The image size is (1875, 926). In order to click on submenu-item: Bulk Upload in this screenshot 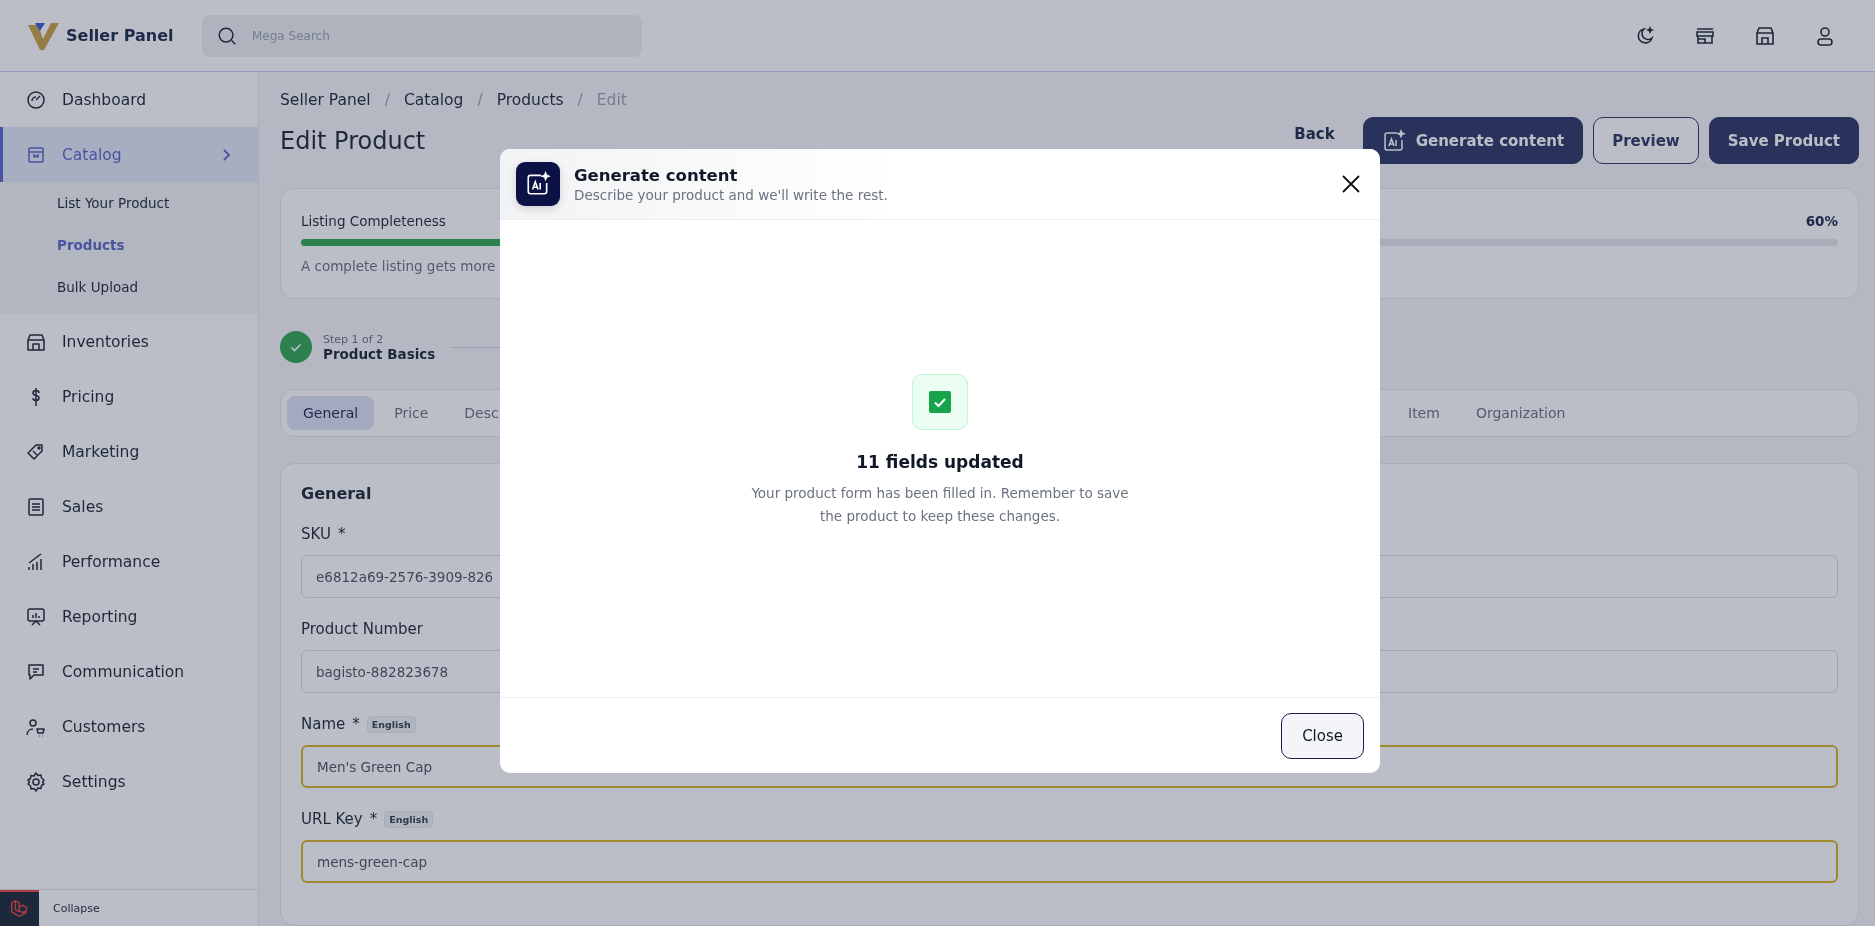, I will do `click(129, 287)`.